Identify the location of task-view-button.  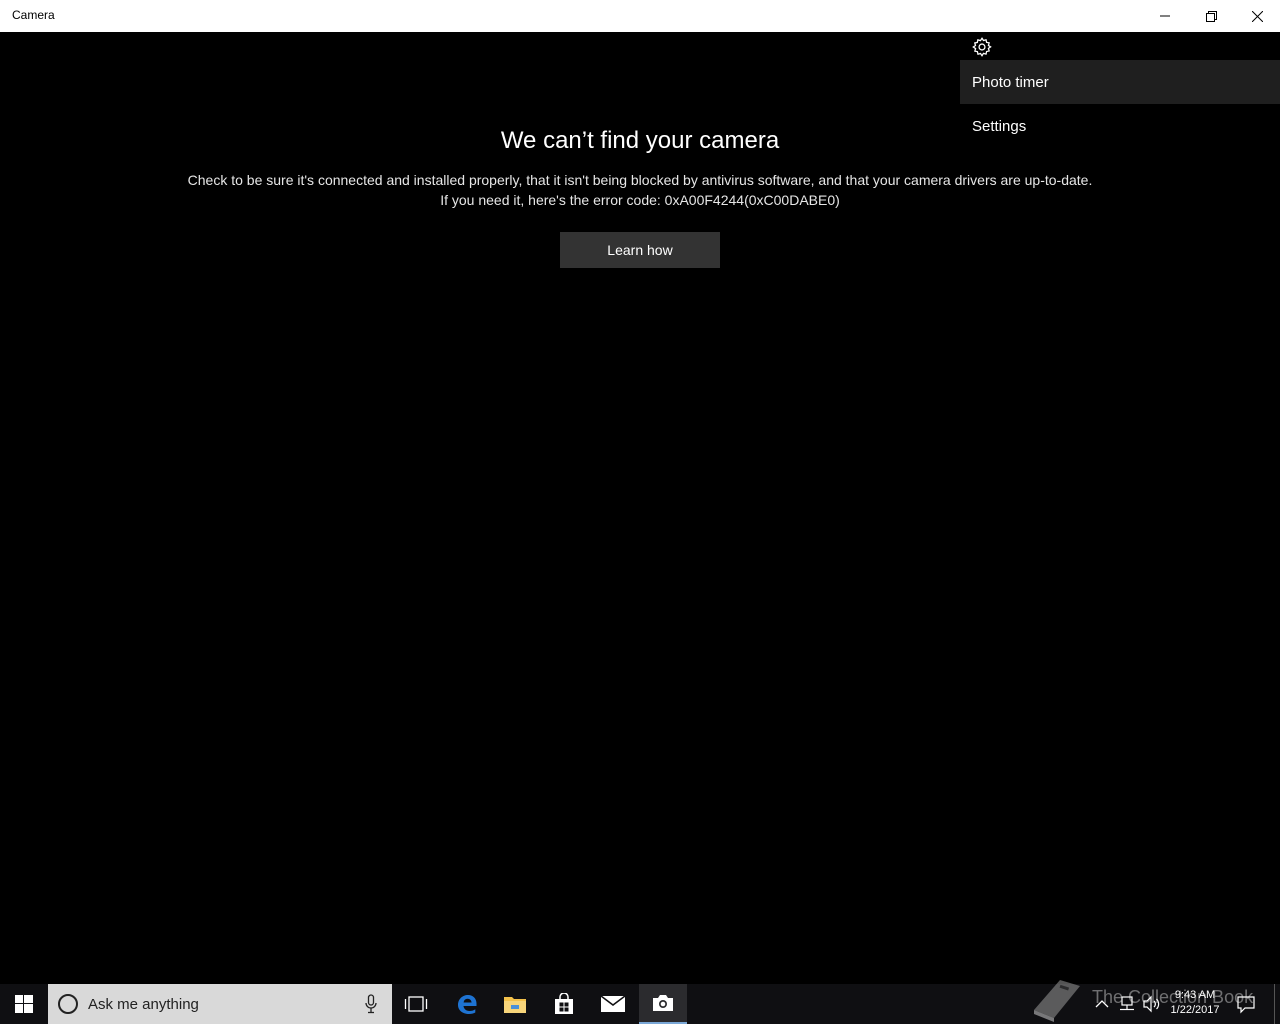
(416, 1004).